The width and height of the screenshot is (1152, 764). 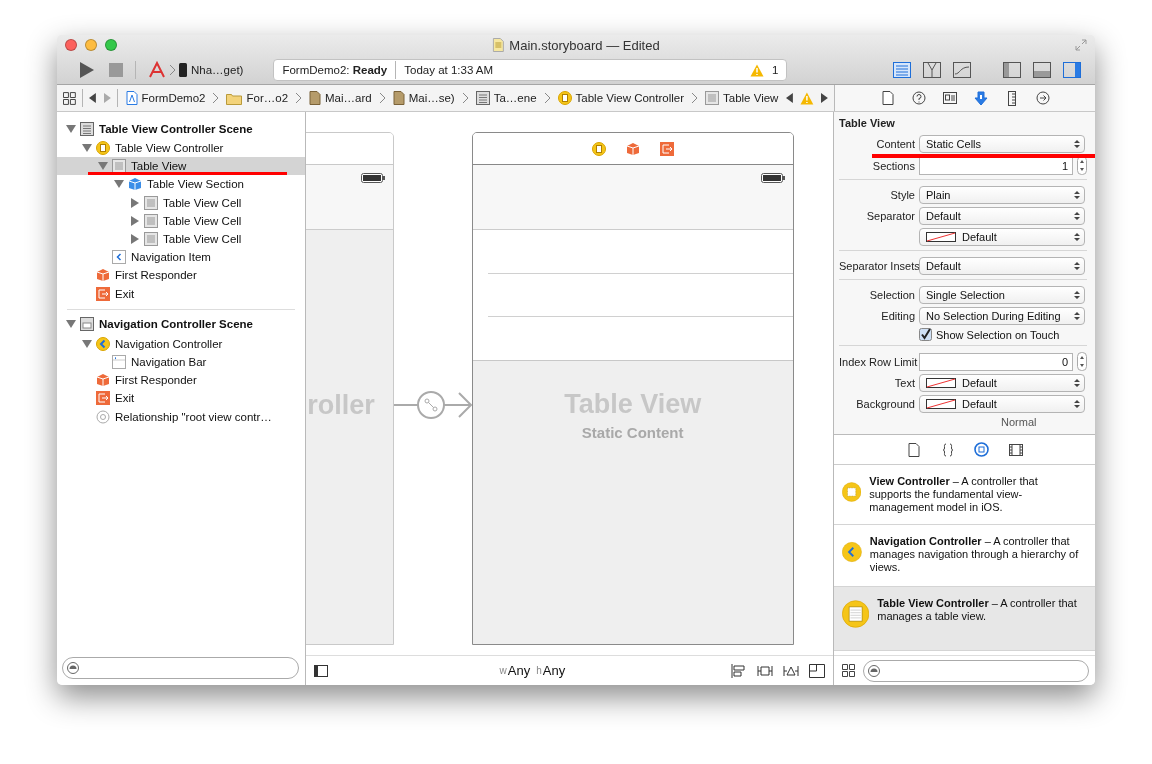 I want to click on down-arrow-icon, so click(x=980, y=98).